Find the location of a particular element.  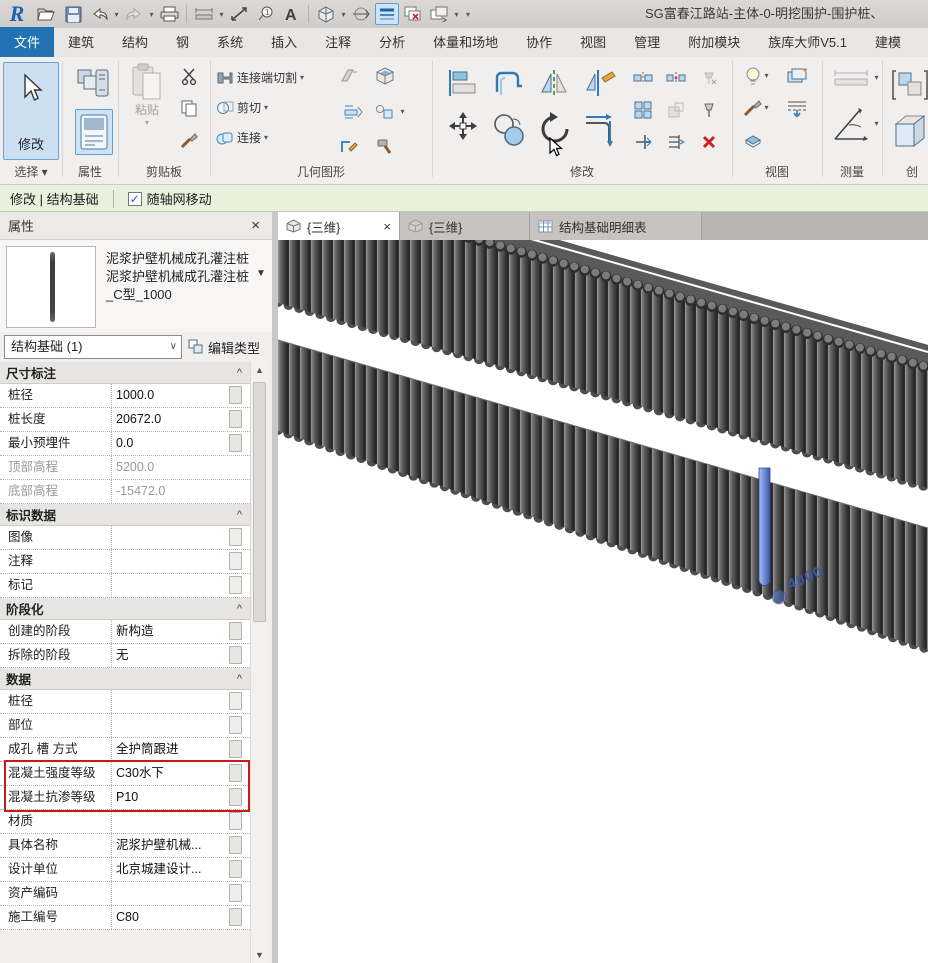

measure-icon is located at coordinates (204, 14).